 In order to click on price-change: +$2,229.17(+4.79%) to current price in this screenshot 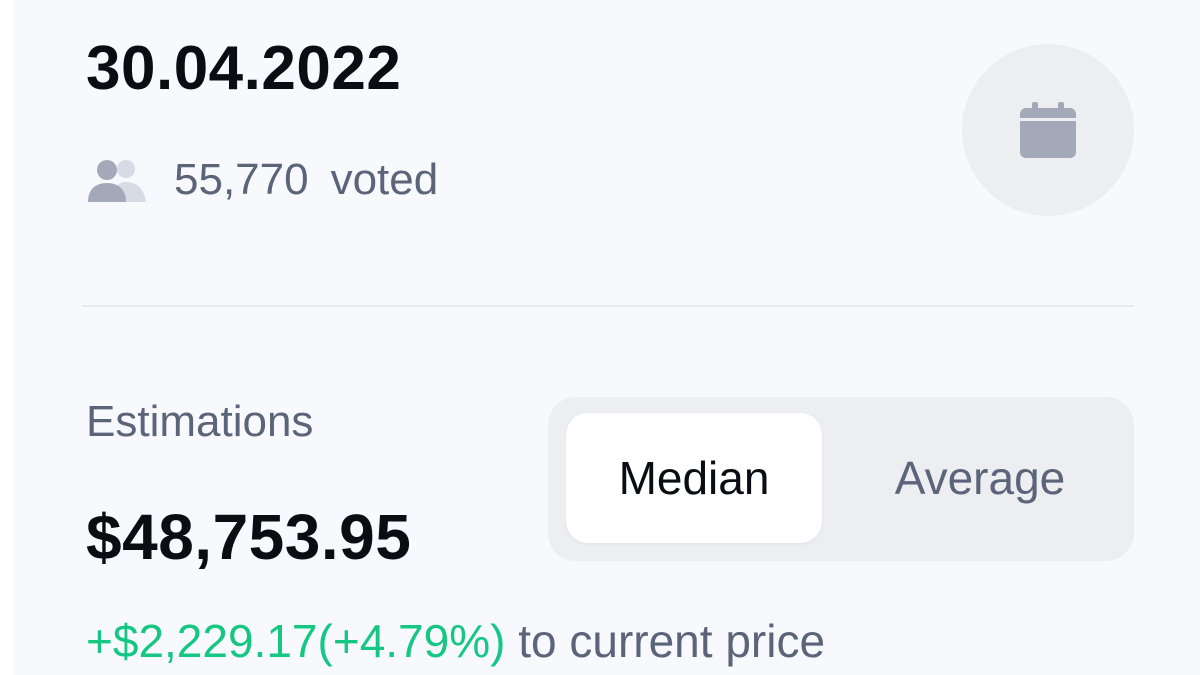, I will do `click(455, 641)`.